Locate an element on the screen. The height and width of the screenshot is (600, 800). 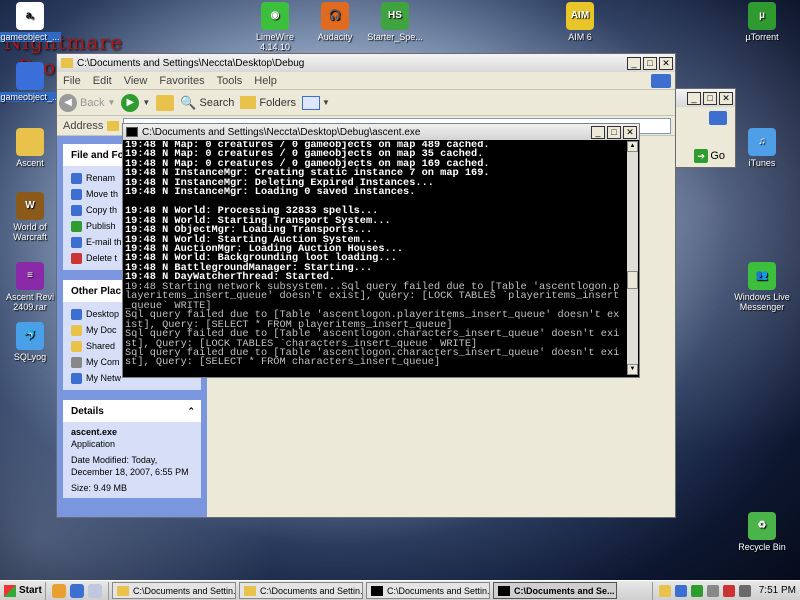
desktop-icon-label: Recycle Bin is located at coordinates (762, 547).